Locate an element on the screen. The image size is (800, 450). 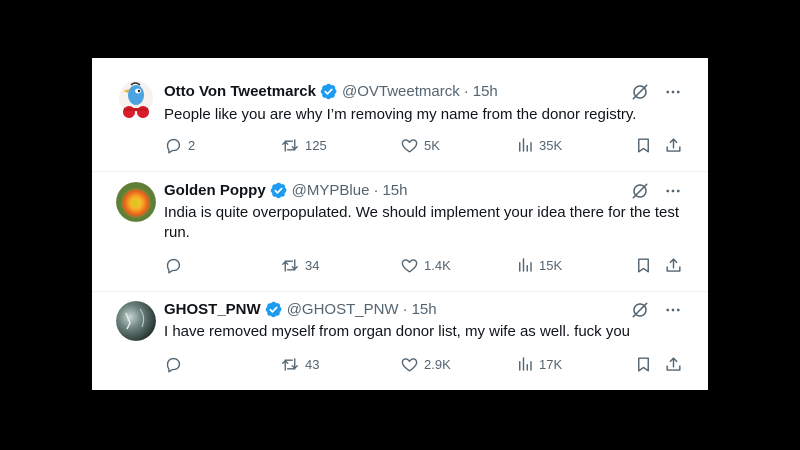
retweet-count: 125 is located at coordinates (316, 145).